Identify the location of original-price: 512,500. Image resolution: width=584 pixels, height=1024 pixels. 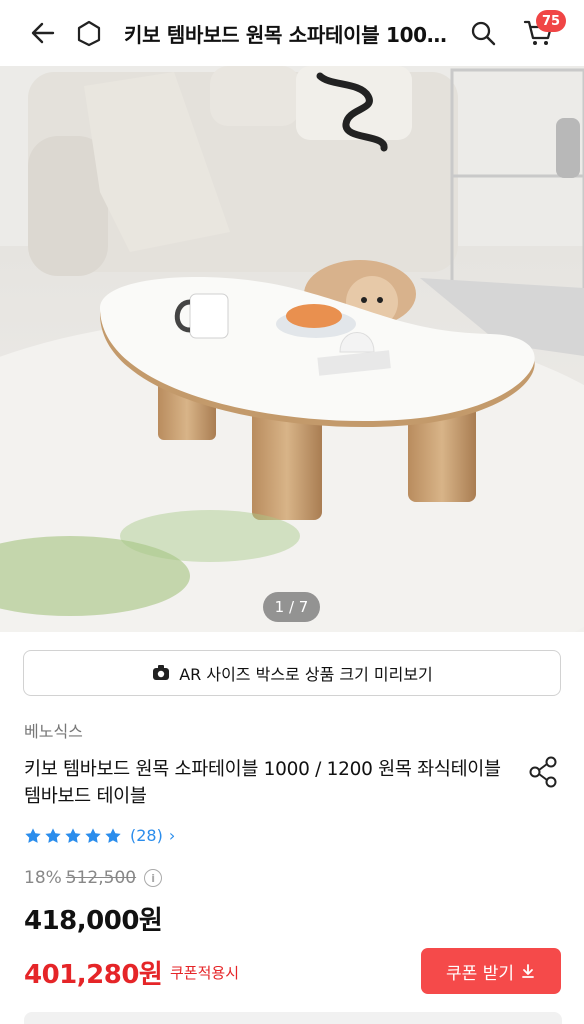
(101, 878).